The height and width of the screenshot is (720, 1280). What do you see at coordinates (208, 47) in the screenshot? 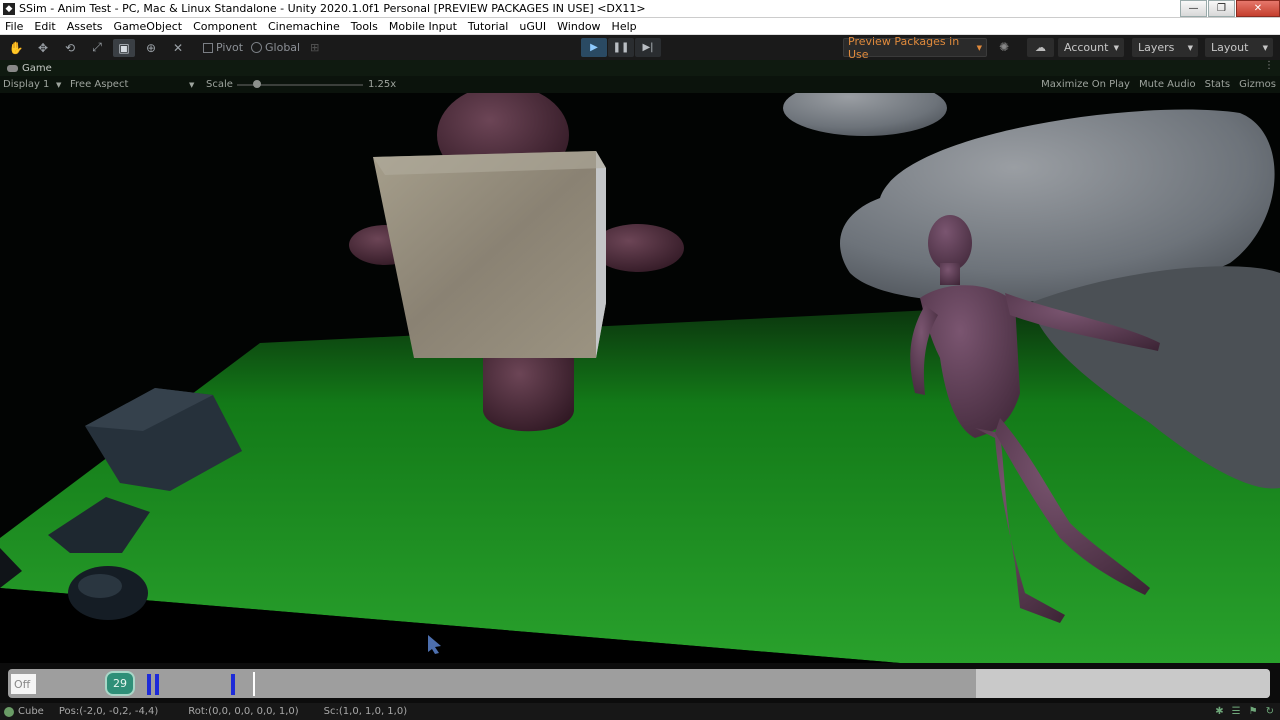
I see `pivot-icon` at bounding box center [208, 47].